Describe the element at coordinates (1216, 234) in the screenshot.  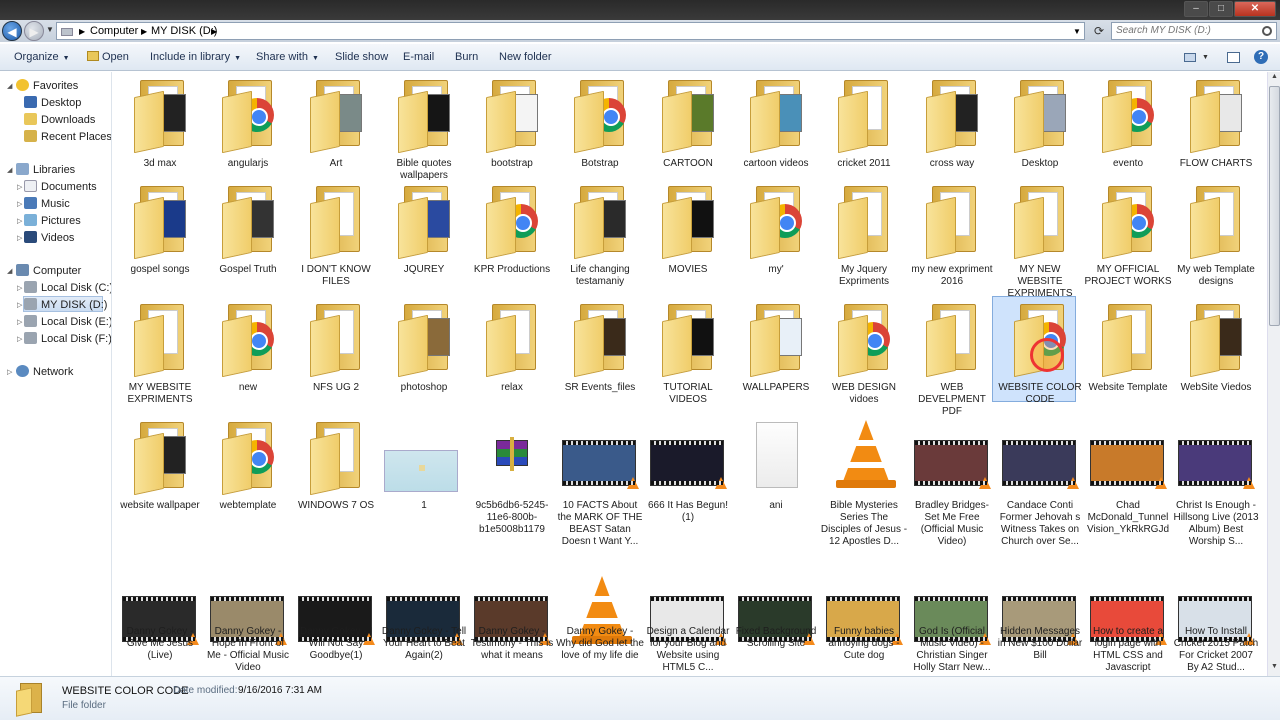
I see `folder-item: My web Template designs` at that location.